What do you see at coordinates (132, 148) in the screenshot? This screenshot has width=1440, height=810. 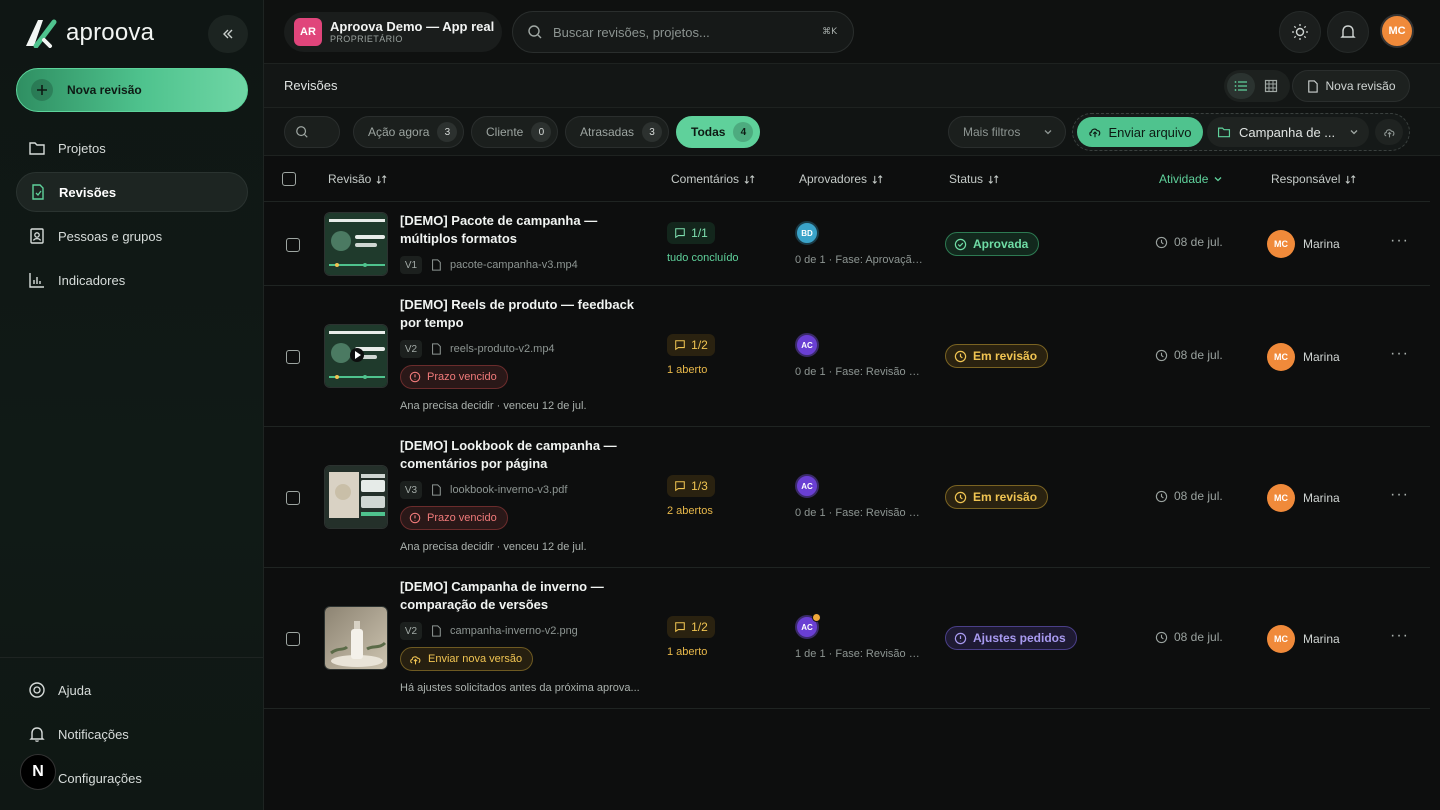 I see `sidebar-item-projetos: Projetos` at bounding box center [132, 148].